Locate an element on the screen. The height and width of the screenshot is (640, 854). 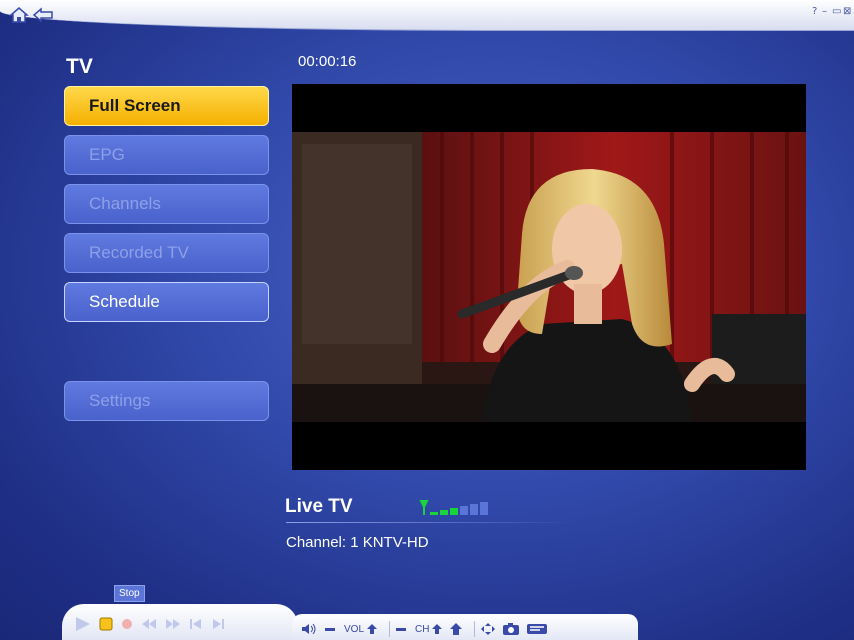
skip-forward-icon is located at coordinates (218, 624).